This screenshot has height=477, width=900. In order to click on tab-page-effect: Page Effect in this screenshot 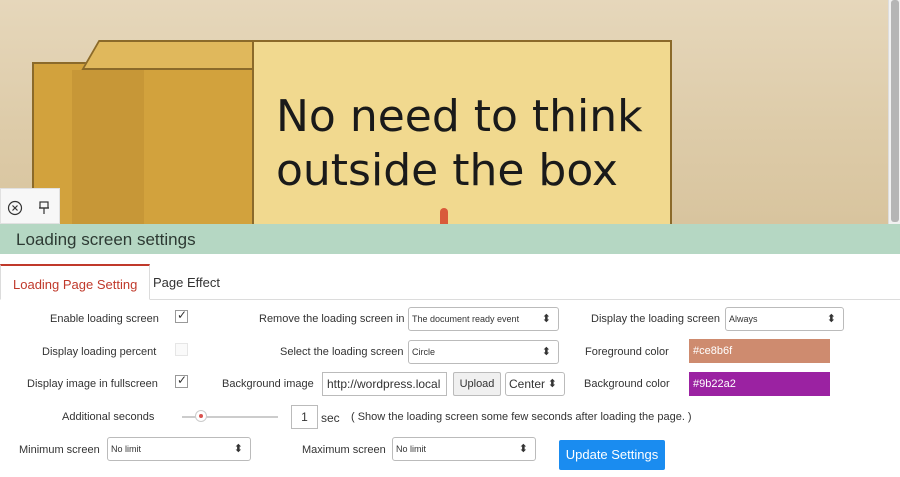, I will do `click(186, 282)`.